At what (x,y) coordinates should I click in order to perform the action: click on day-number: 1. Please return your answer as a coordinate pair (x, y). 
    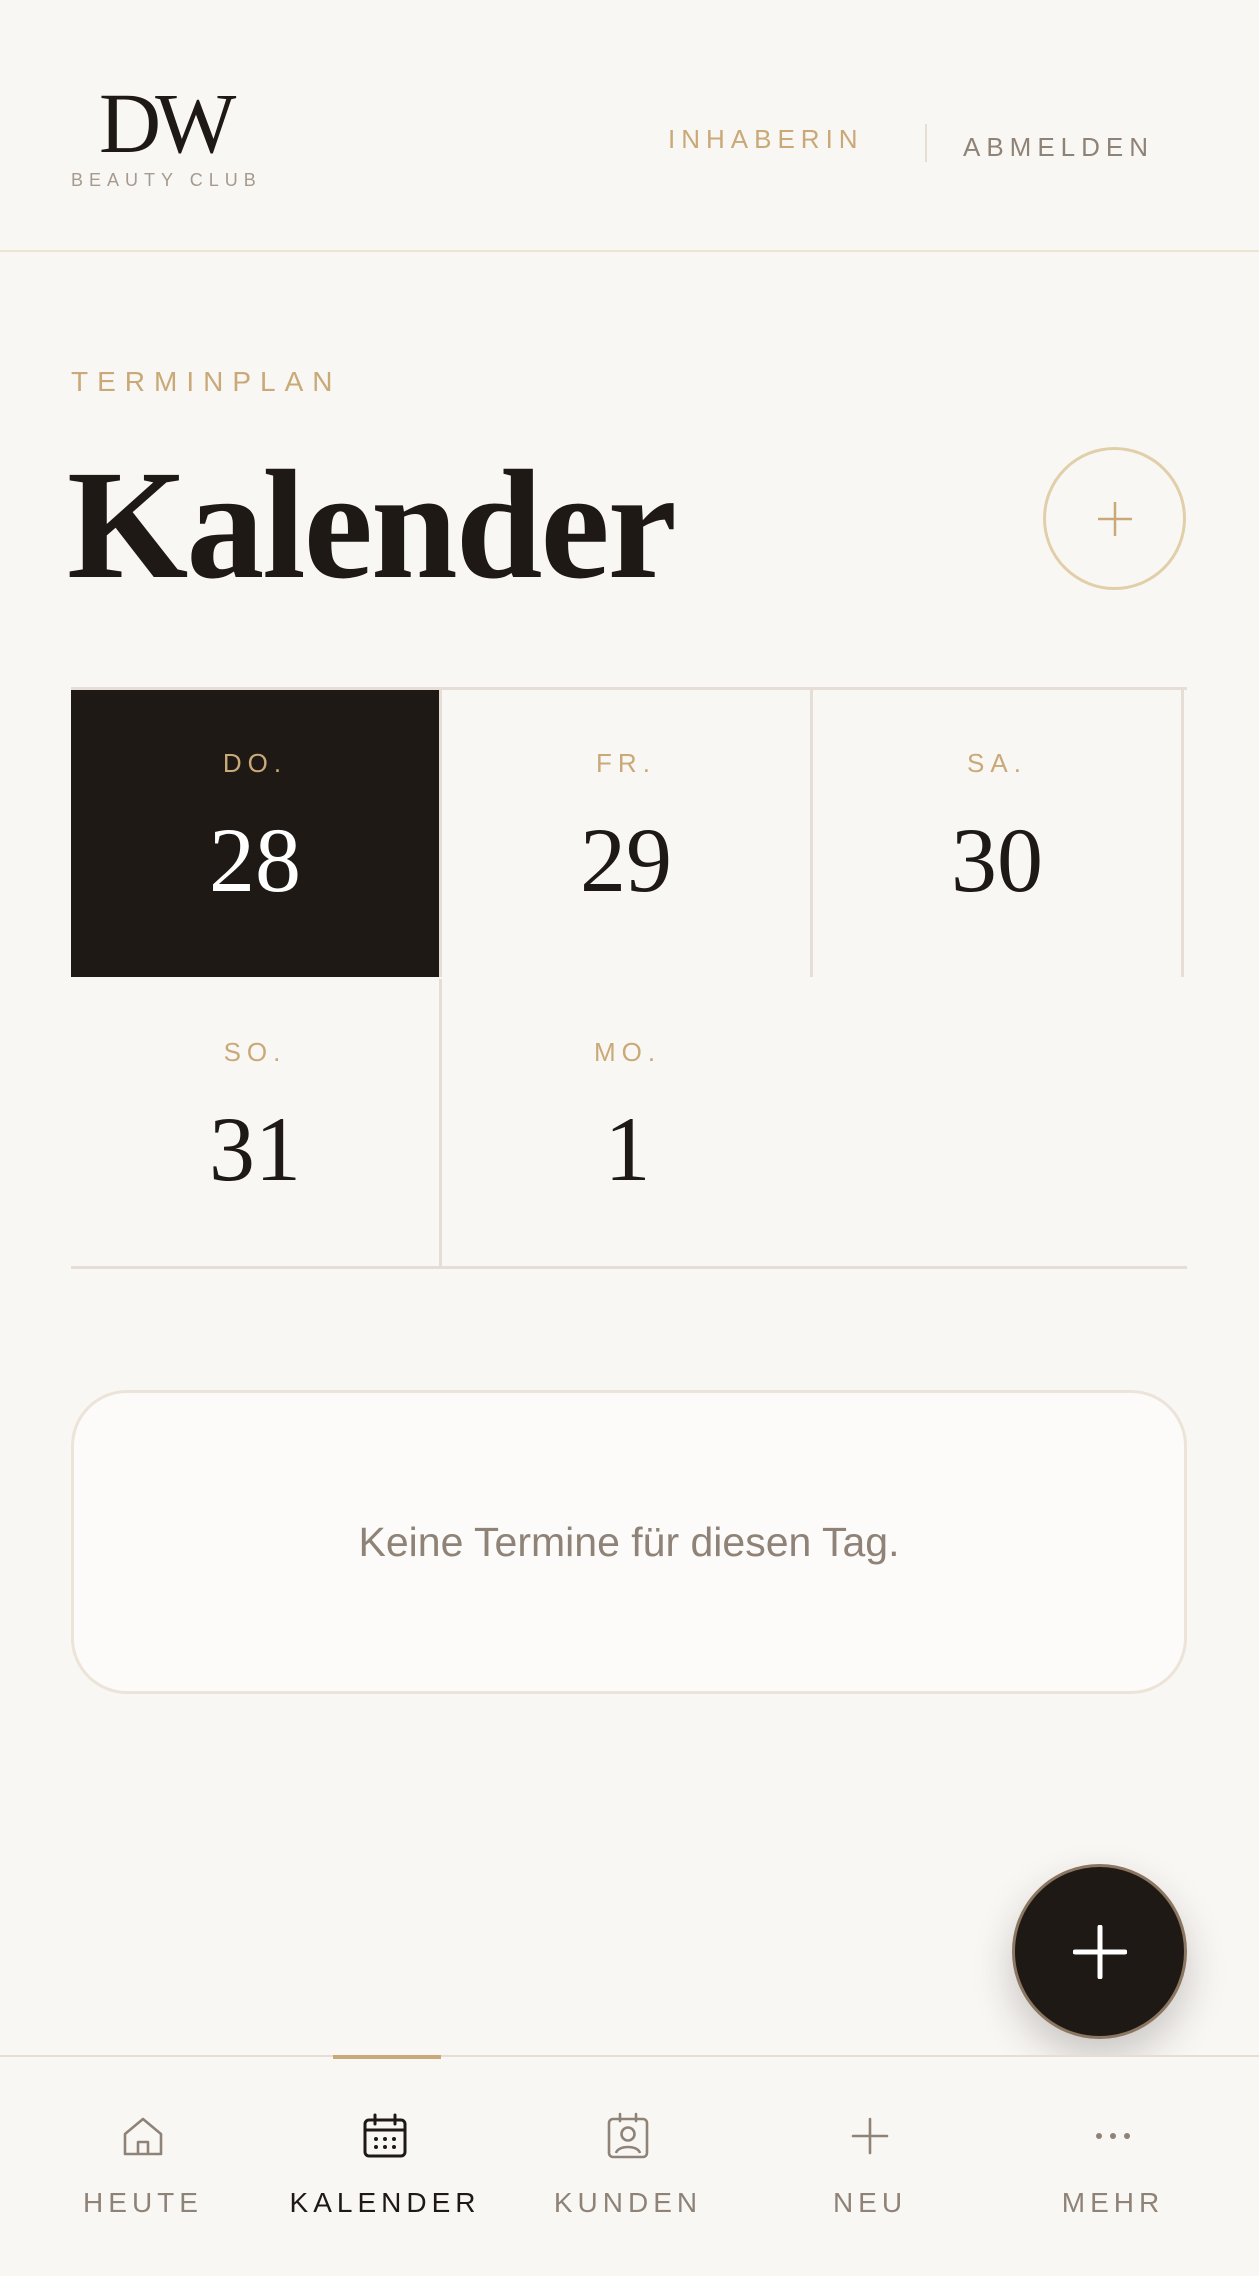
    Looking at the image, I should click on (627, 1149).